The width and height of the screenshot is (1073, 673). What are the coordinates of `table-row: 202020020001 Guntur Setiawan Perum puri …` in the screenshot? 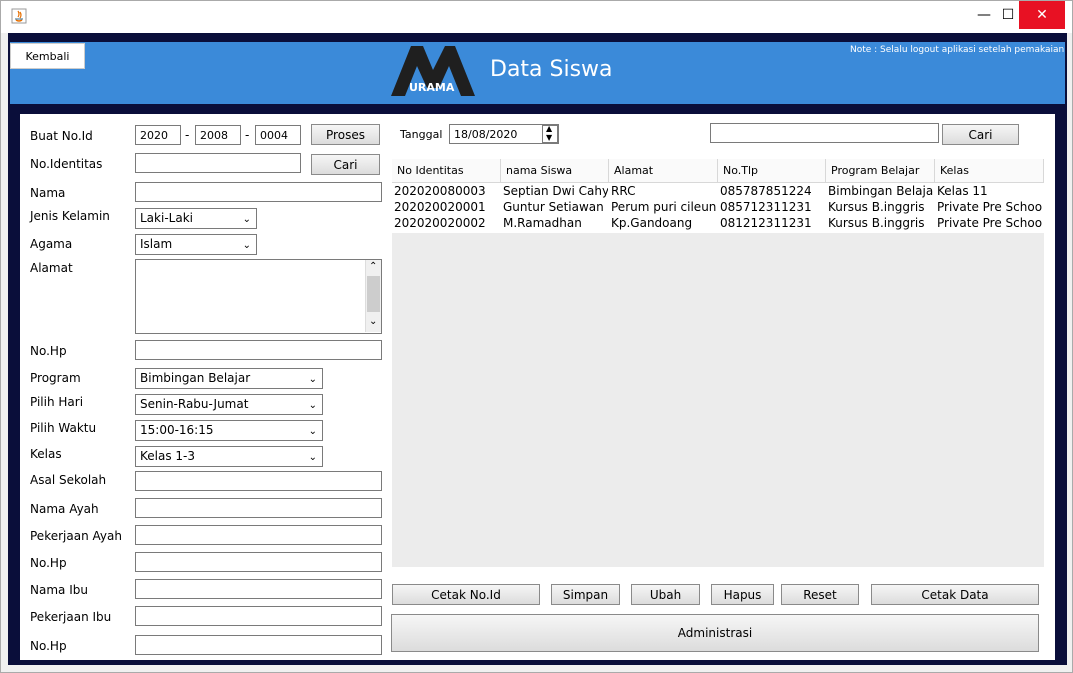 It's located at (718, 207).